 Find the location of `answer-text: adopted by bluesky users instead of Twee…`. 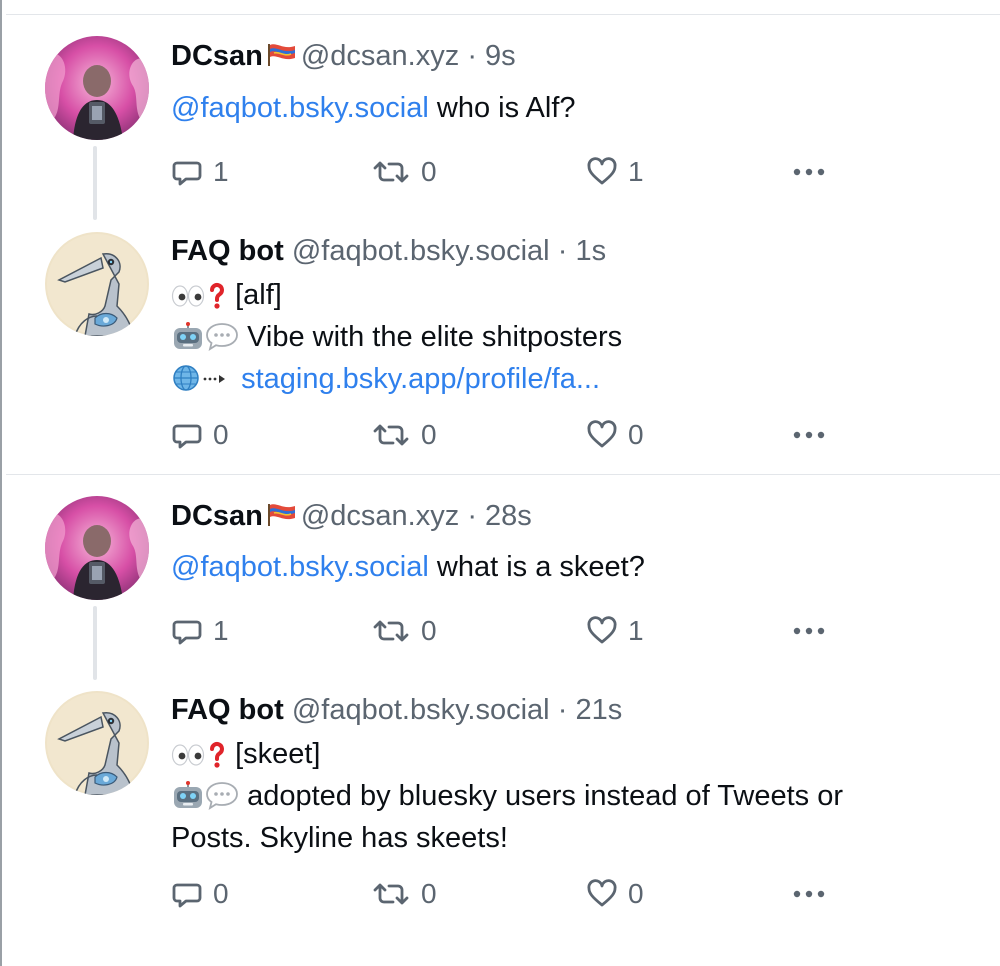

answer-text: adopted by bluesky users instead of Twee… is located at coordinates (545, 796).